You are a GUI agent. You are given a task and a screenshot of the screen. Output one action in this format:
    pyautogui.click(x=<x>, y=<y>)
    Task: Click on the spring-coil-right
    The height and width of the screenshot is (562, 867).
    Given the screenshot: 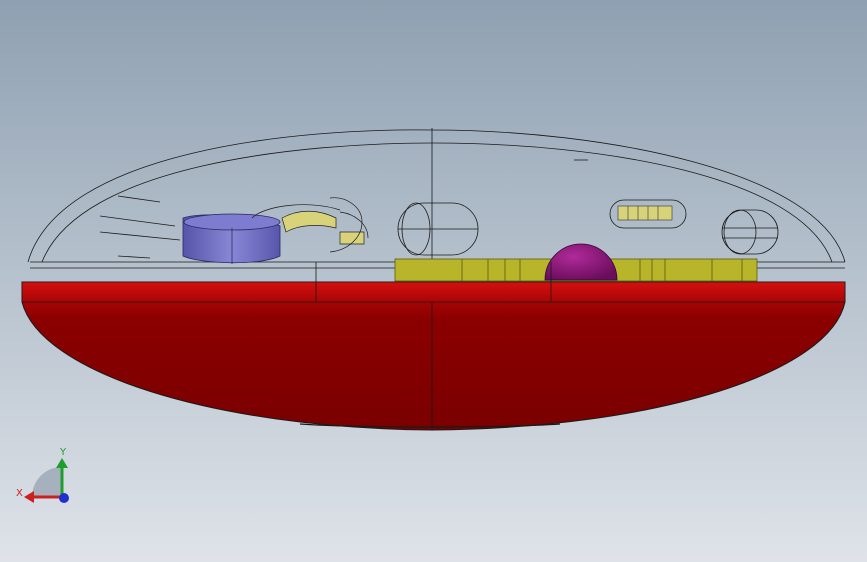 What is the action you would take?
    pyautogui.click(x=648, y=214)
    